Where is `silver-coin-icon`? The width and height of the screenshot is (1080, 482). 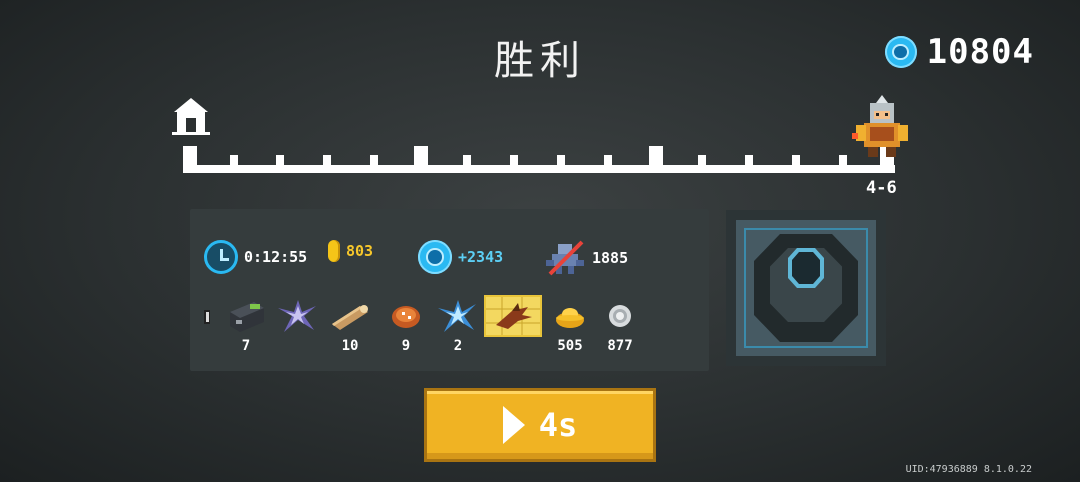
silver-coin-icon is located at coordinates (620, 316).